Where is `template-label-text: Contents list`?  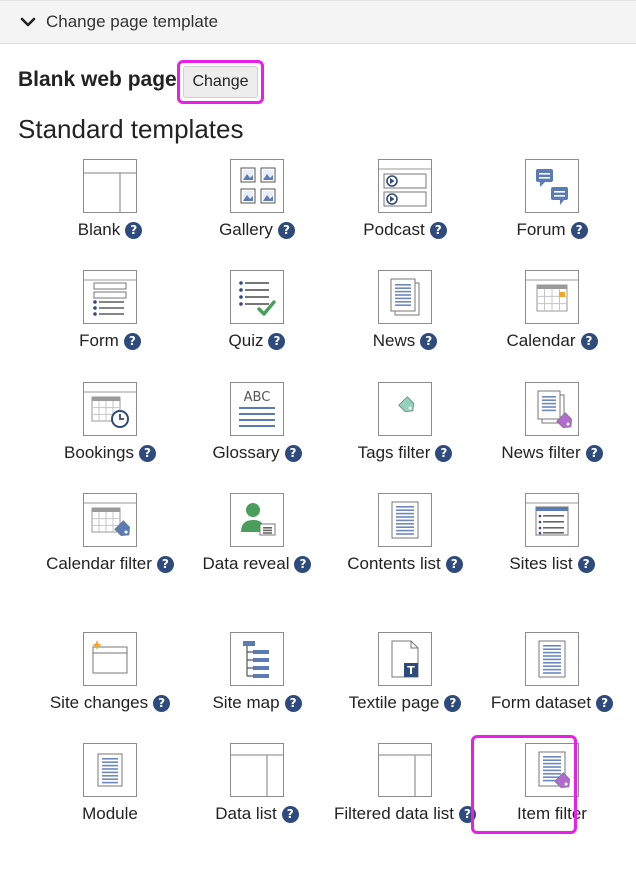 template-label-text: Contents list is located at coordinates (394, 563).